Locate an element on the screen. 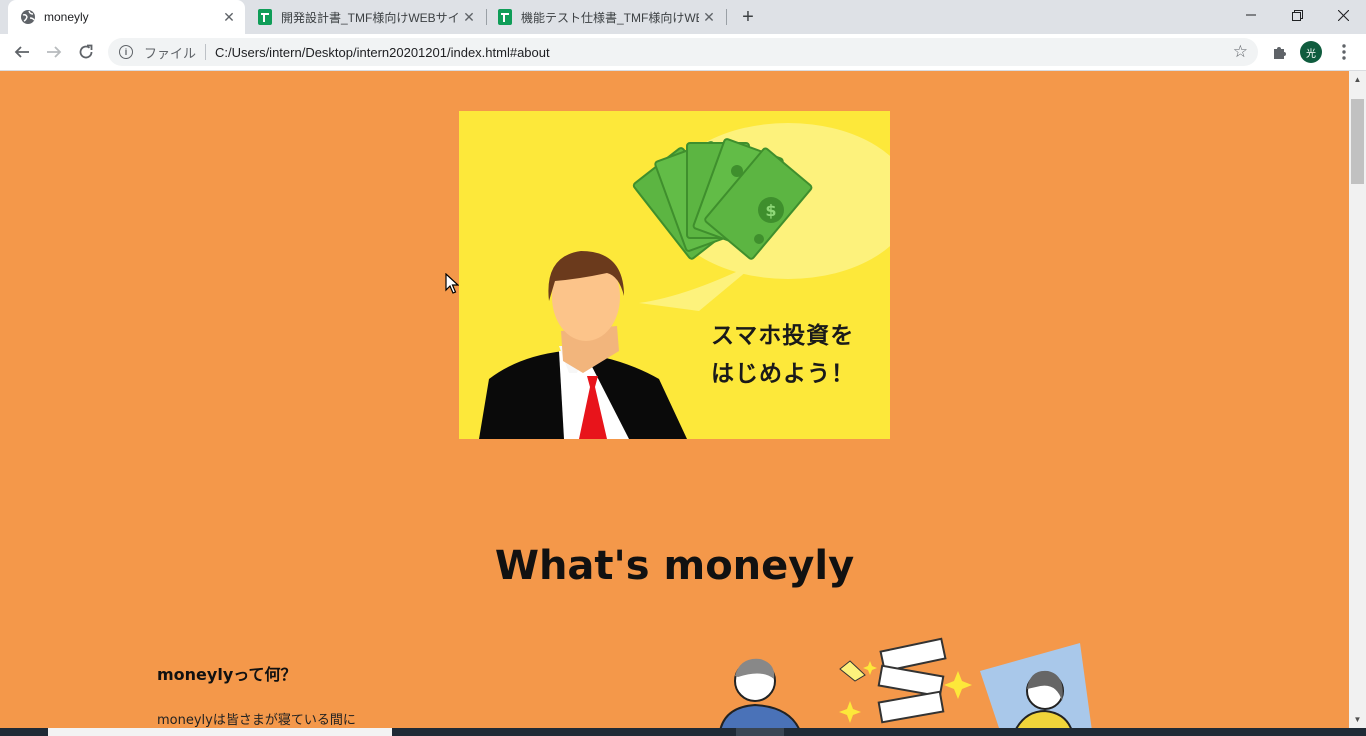  scroll-up-arrow-icon: ▲ is located at coordinates (1357, 79).